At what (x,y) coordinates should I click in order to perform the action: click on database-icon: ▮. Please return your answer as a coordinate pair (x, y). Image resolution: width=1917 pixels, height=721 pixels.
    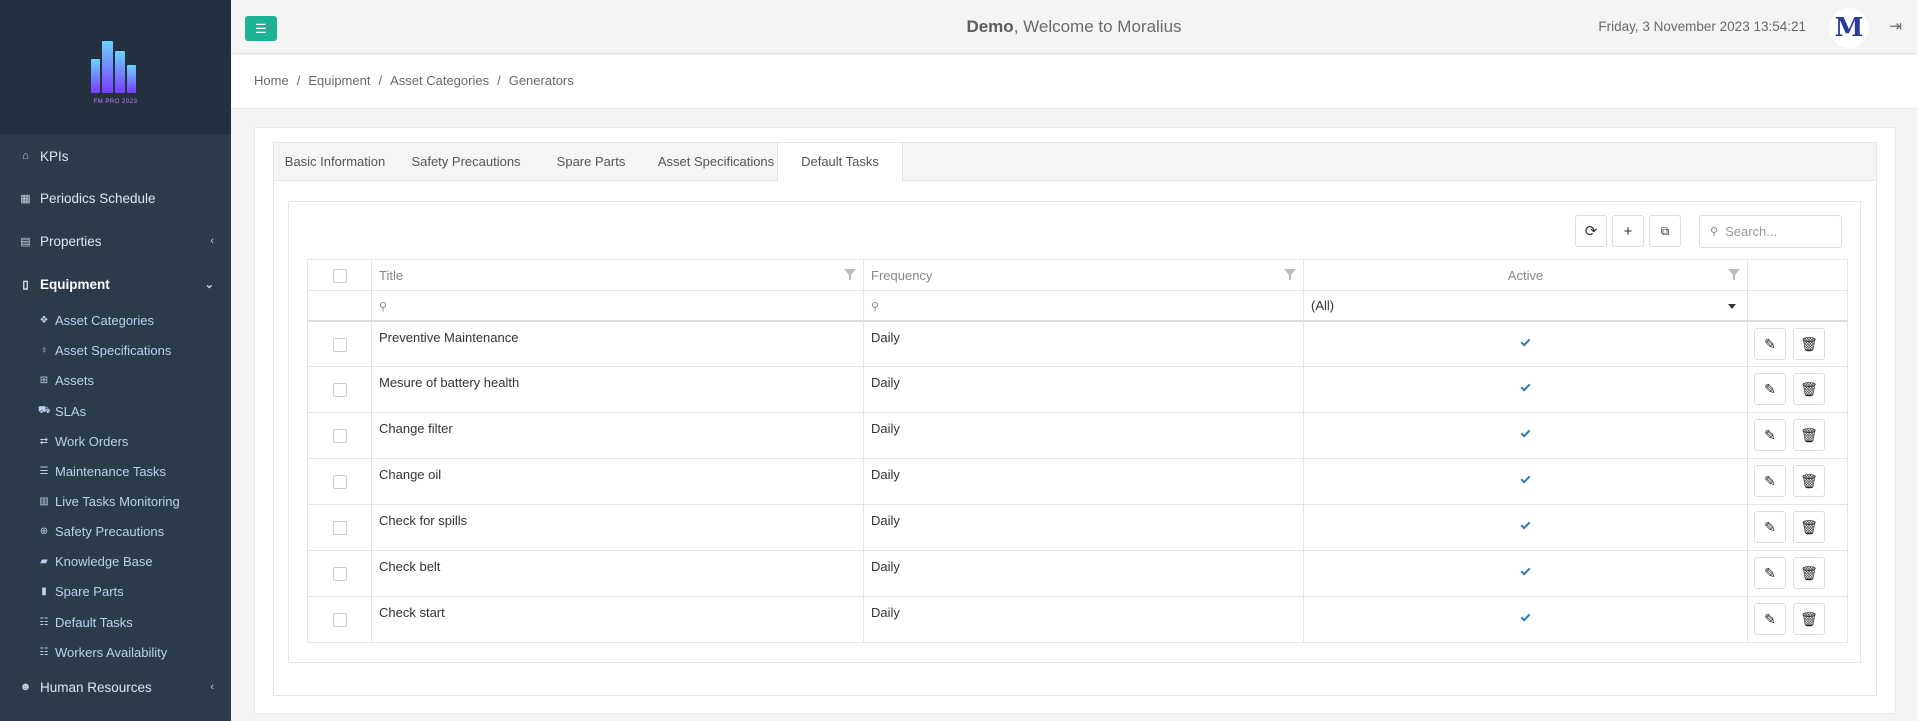
    Looking at the image, I should click on (44, 591).